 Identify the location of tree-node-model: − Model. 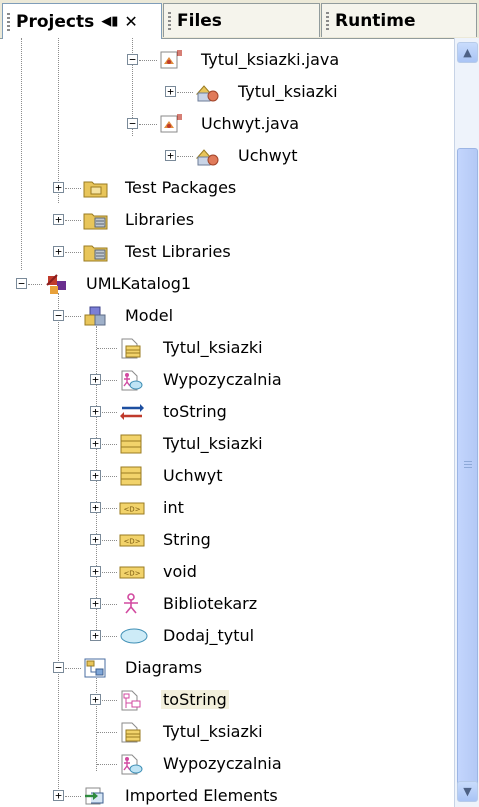
(227, 316).